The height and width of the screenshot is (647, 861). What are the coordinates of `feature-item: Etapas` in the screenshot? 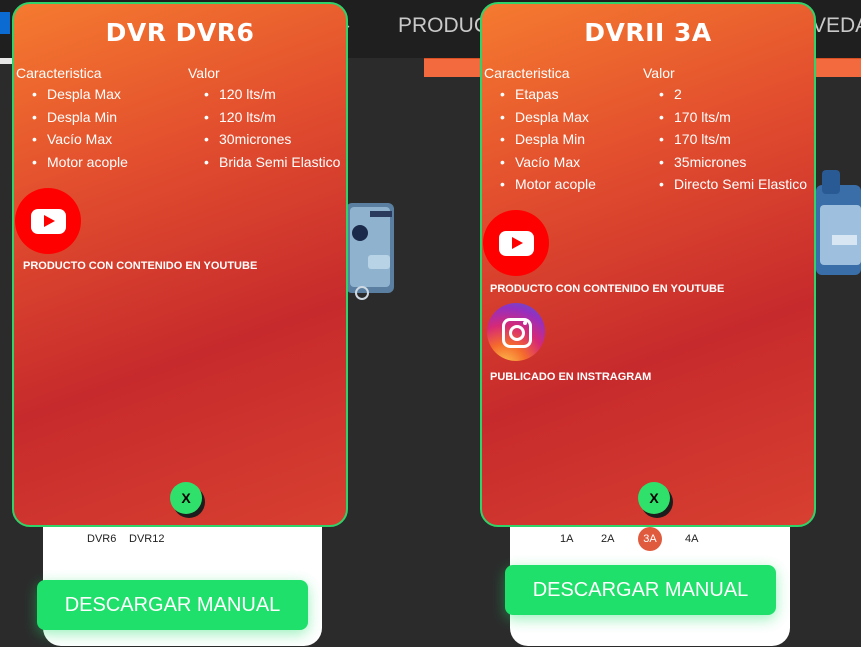 It's located at (548, 94).